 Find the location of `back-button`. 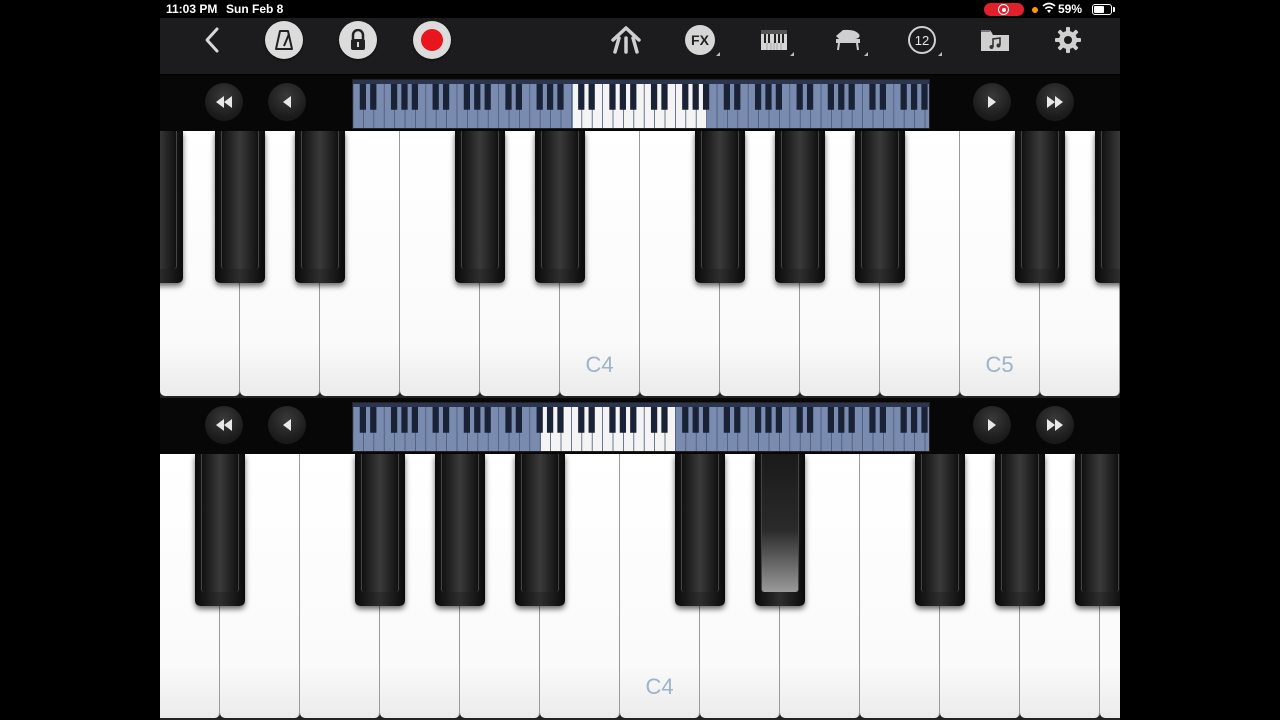

back-button is located at coordinates (212, 40).